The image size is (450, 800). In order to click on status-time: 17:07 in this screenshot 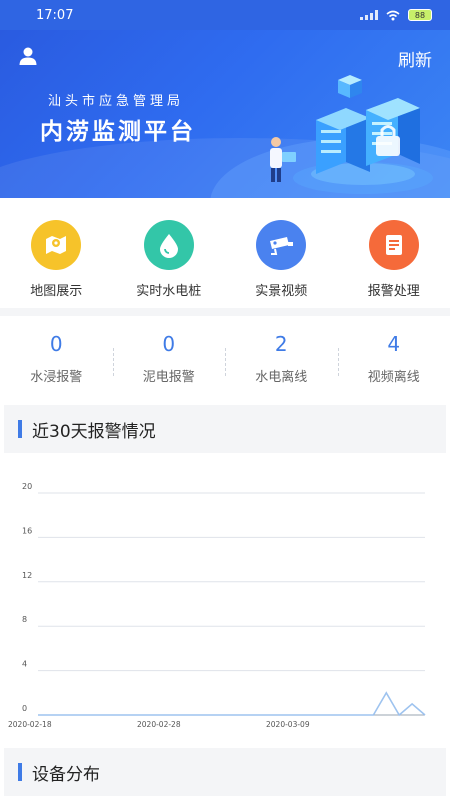, I will do `click(55, 15)`.